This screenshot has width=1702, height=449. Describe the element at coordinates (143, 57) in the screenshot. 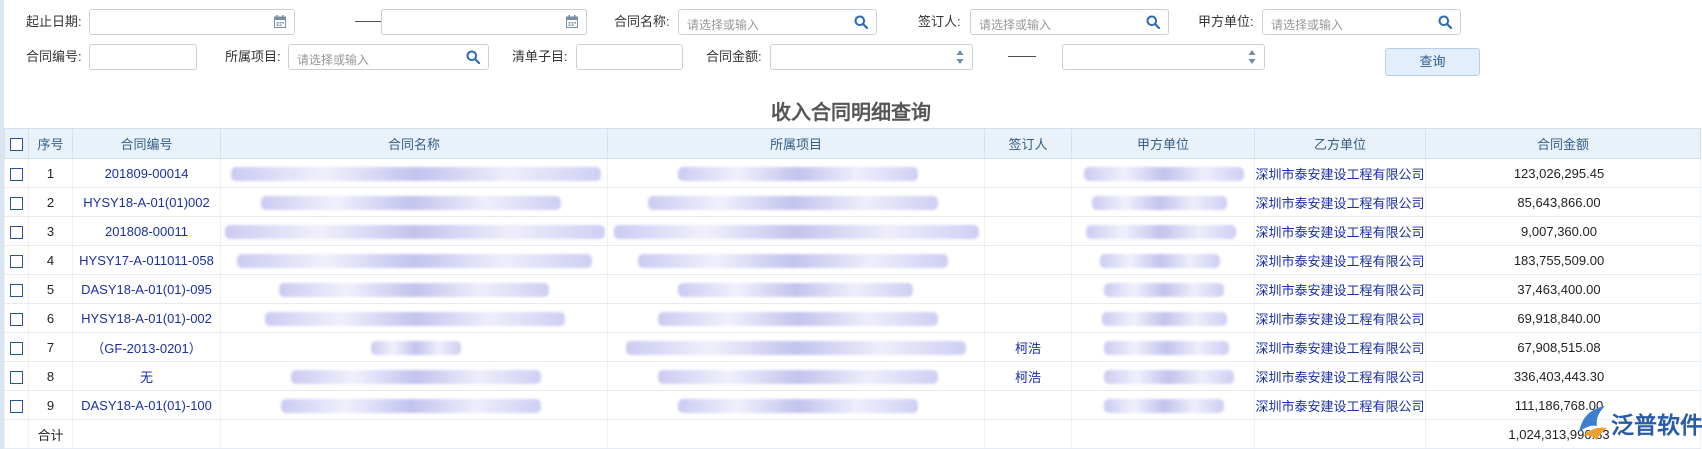

I see `contract-no-input` at that location.